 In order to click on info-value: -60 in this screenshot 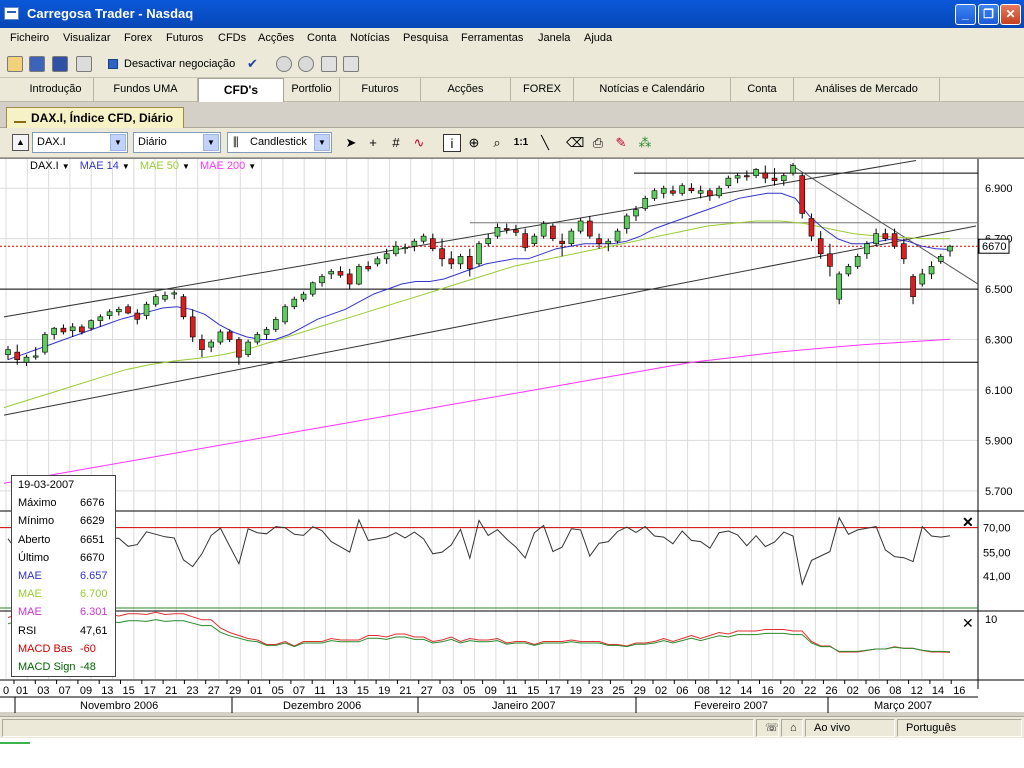, I will do `click(88, 648)`.